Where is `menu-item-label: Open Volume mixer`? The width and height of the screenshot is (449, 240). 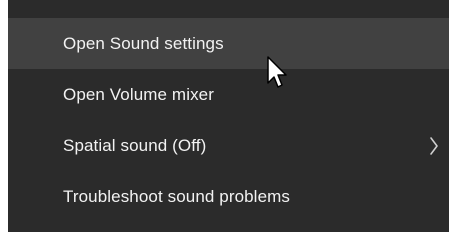
menu-item-label: Open Volume mixer is located at coordinates (138, 94).